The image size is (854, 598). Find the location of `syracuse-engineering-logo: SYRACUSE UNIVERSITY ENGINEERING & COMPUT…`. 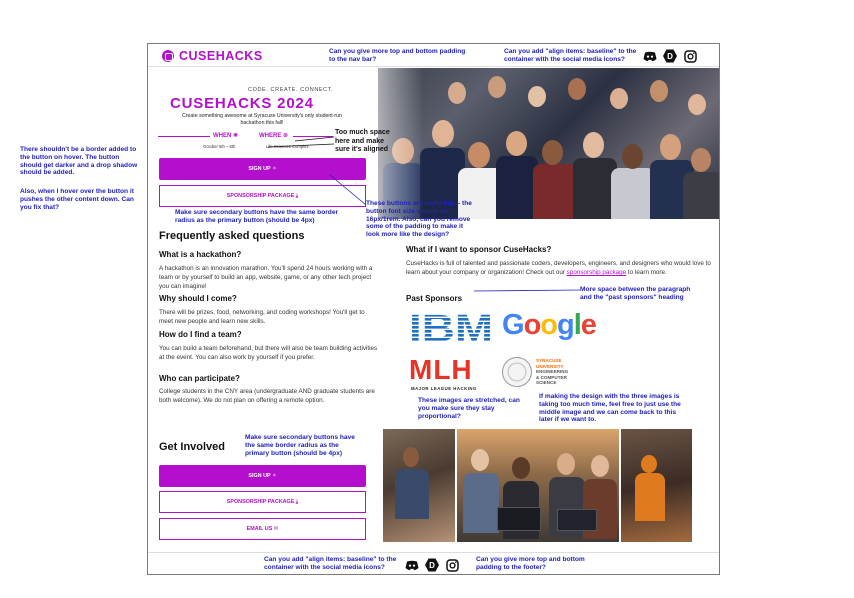

syracuse-engineering-logo: SYRACUSE UNIVERSITY ENGINEERING & COMPUT… is located at coordinates (547, 374).